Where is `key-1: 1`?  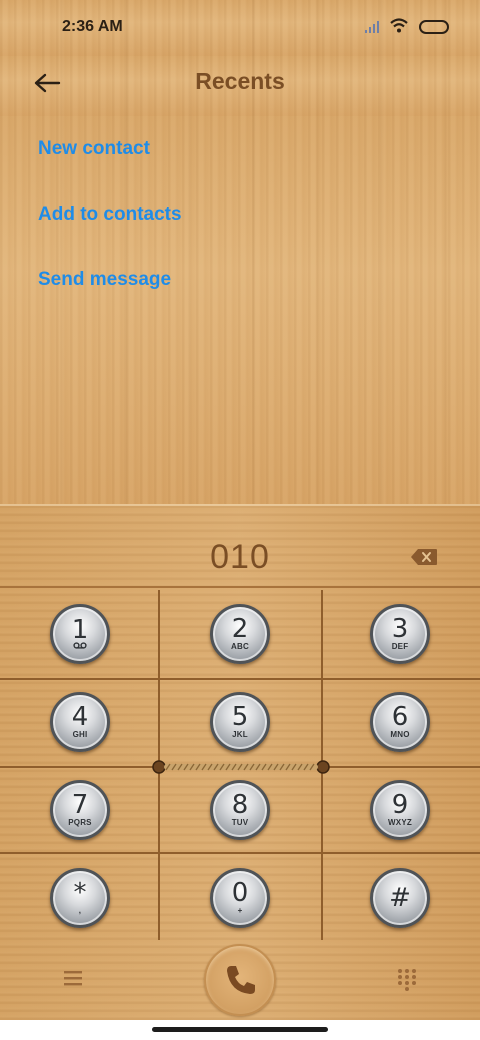 key-1: 1 is located at coordinates (80, 633).